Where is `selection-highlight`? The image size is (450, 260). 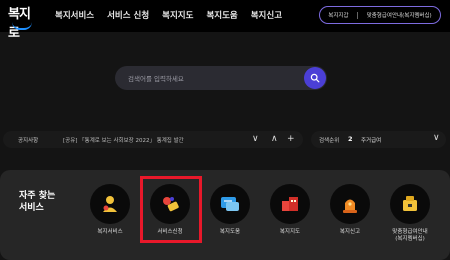
selection-highlight is located at coordinates (171, 209).